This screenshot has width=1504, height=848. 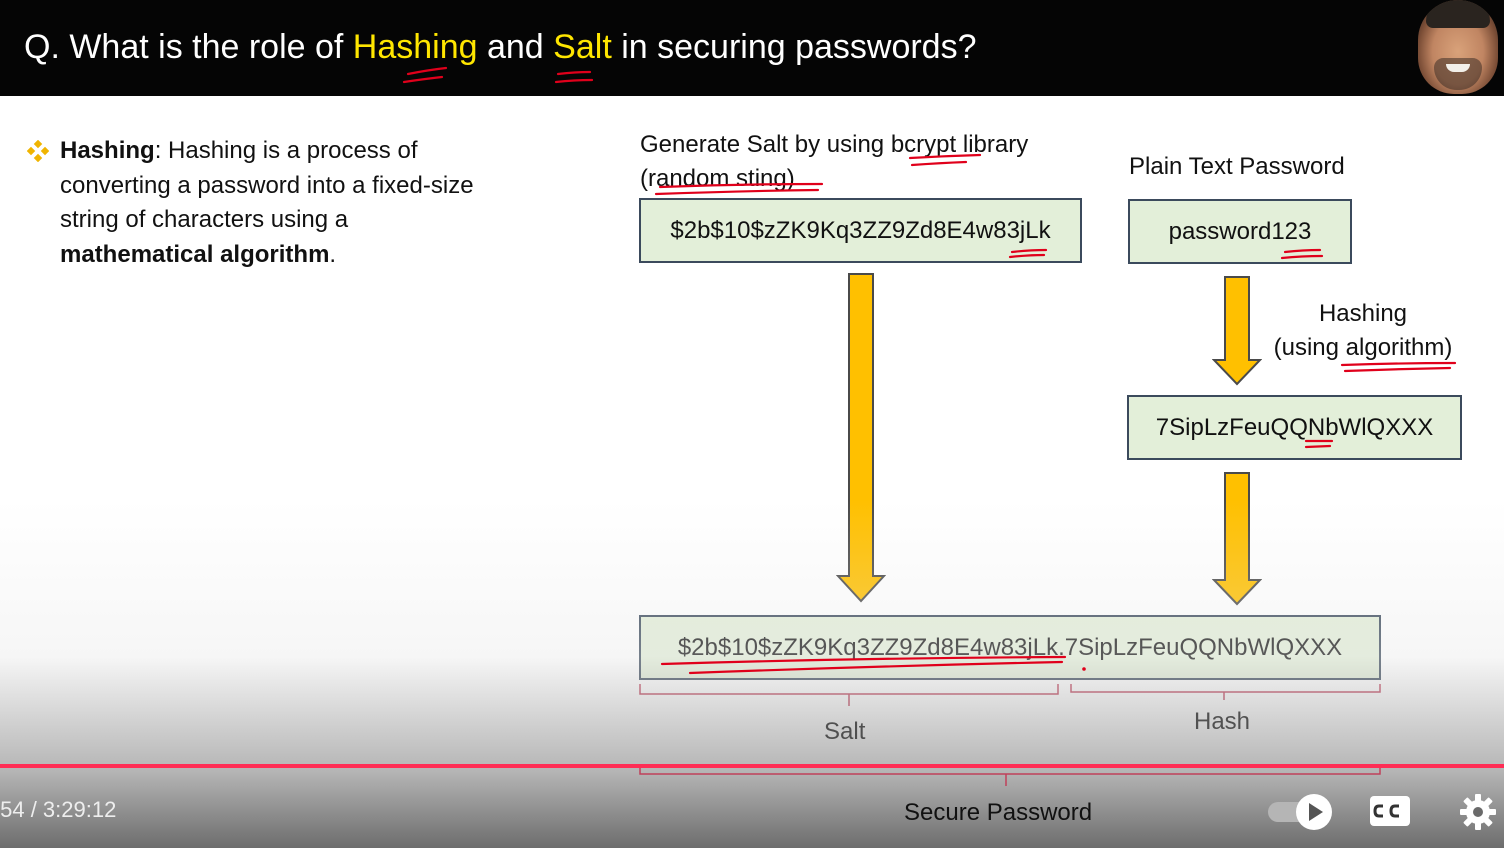 I want to click on down-arrow-hashing-icon, so click(x=1237, y=331).